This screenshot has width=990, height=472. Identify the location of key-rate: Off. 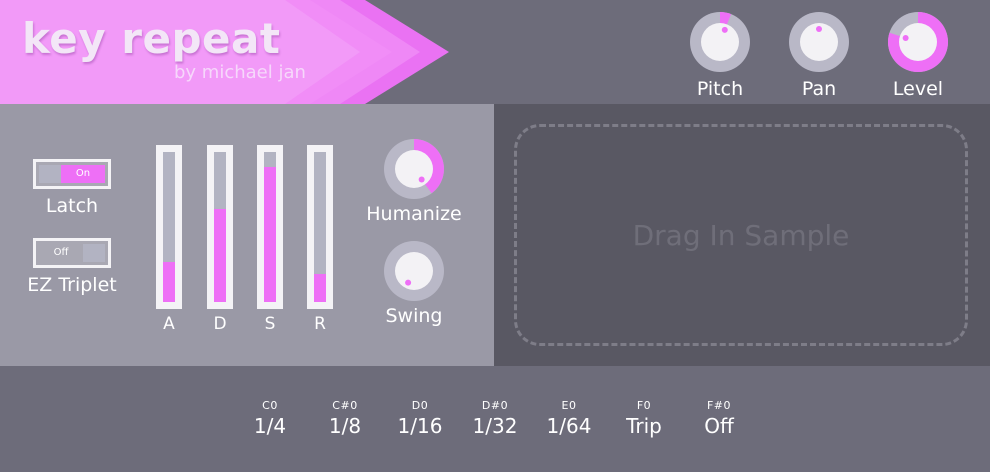
(719, 426).